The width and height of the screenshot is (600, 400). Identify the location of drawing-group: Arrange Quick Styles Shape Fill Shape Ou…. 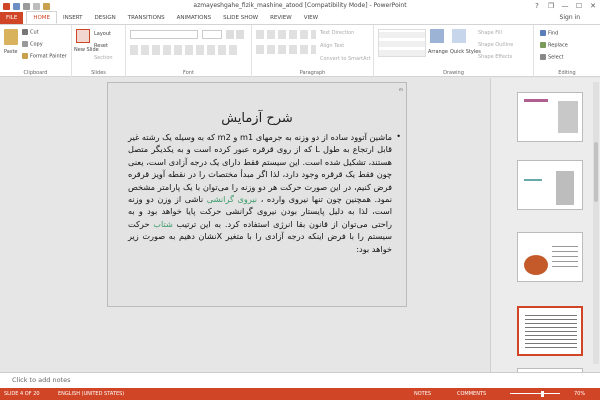
(454, 51).